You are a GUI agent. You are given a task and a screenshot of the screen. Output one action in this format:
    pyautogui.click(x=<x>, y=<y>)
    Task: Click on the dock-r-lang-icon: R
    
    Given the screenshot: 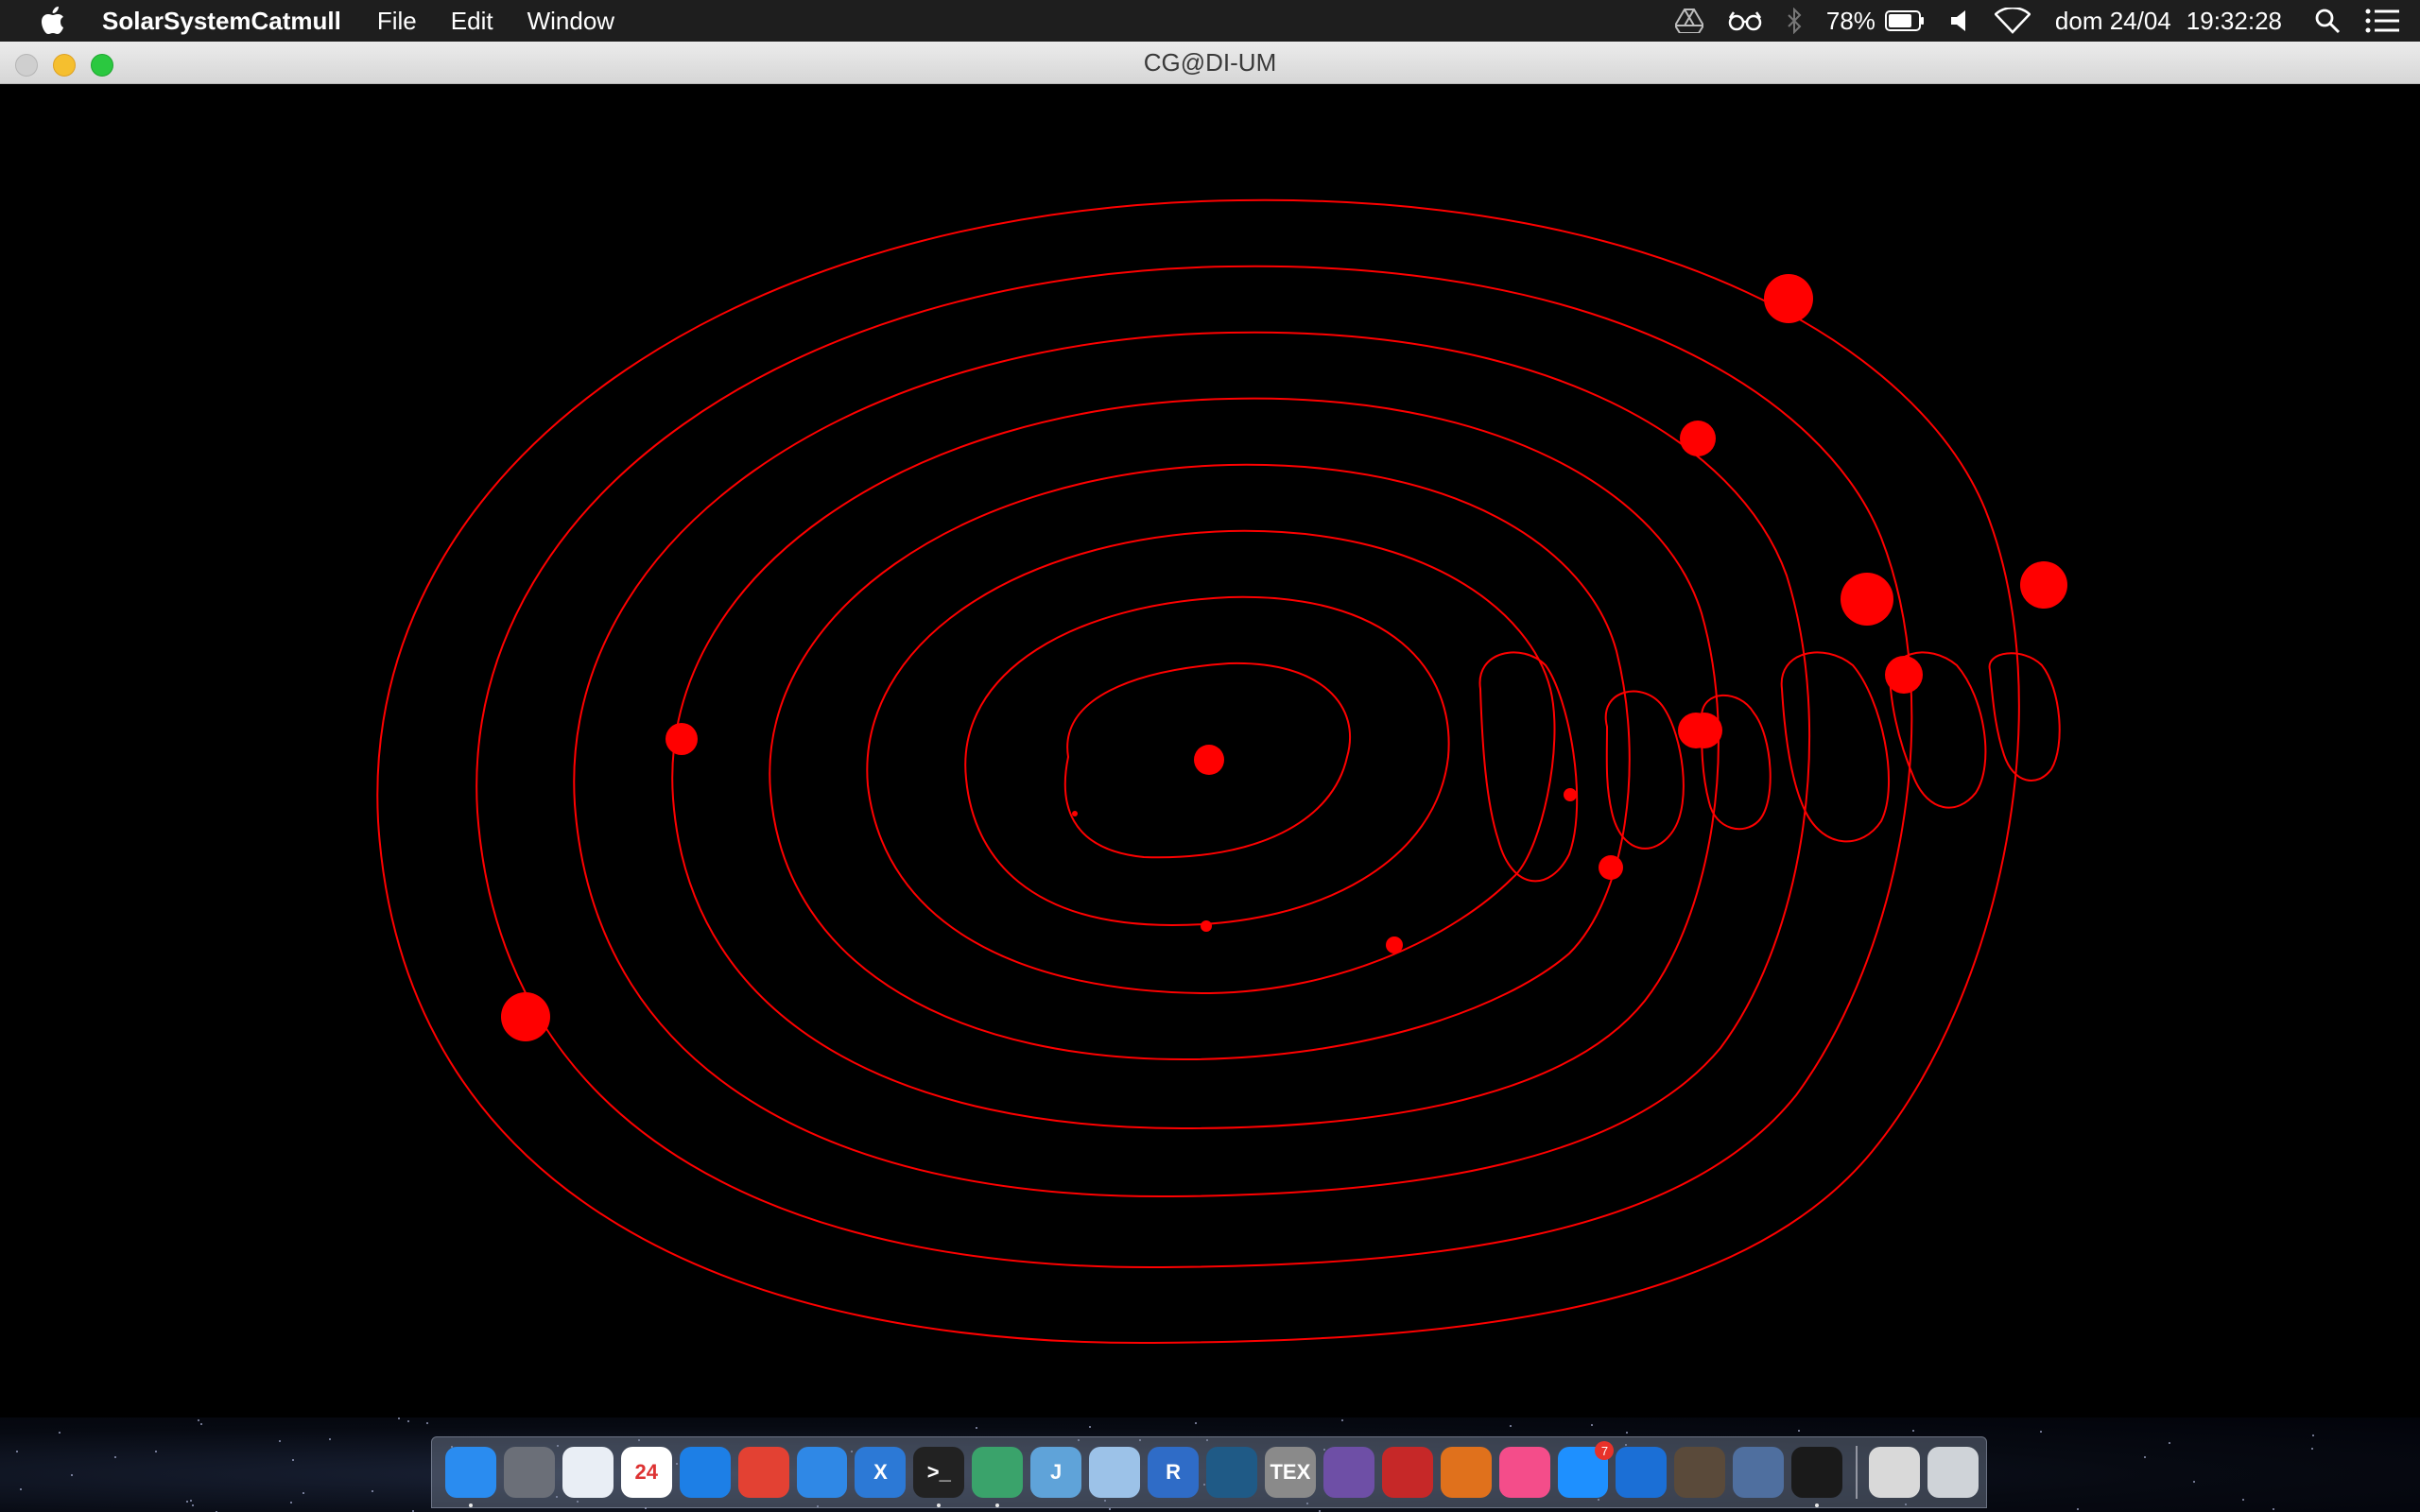 What is the action you would take?
    pyautogui.click(x=1174, y=1472)
    